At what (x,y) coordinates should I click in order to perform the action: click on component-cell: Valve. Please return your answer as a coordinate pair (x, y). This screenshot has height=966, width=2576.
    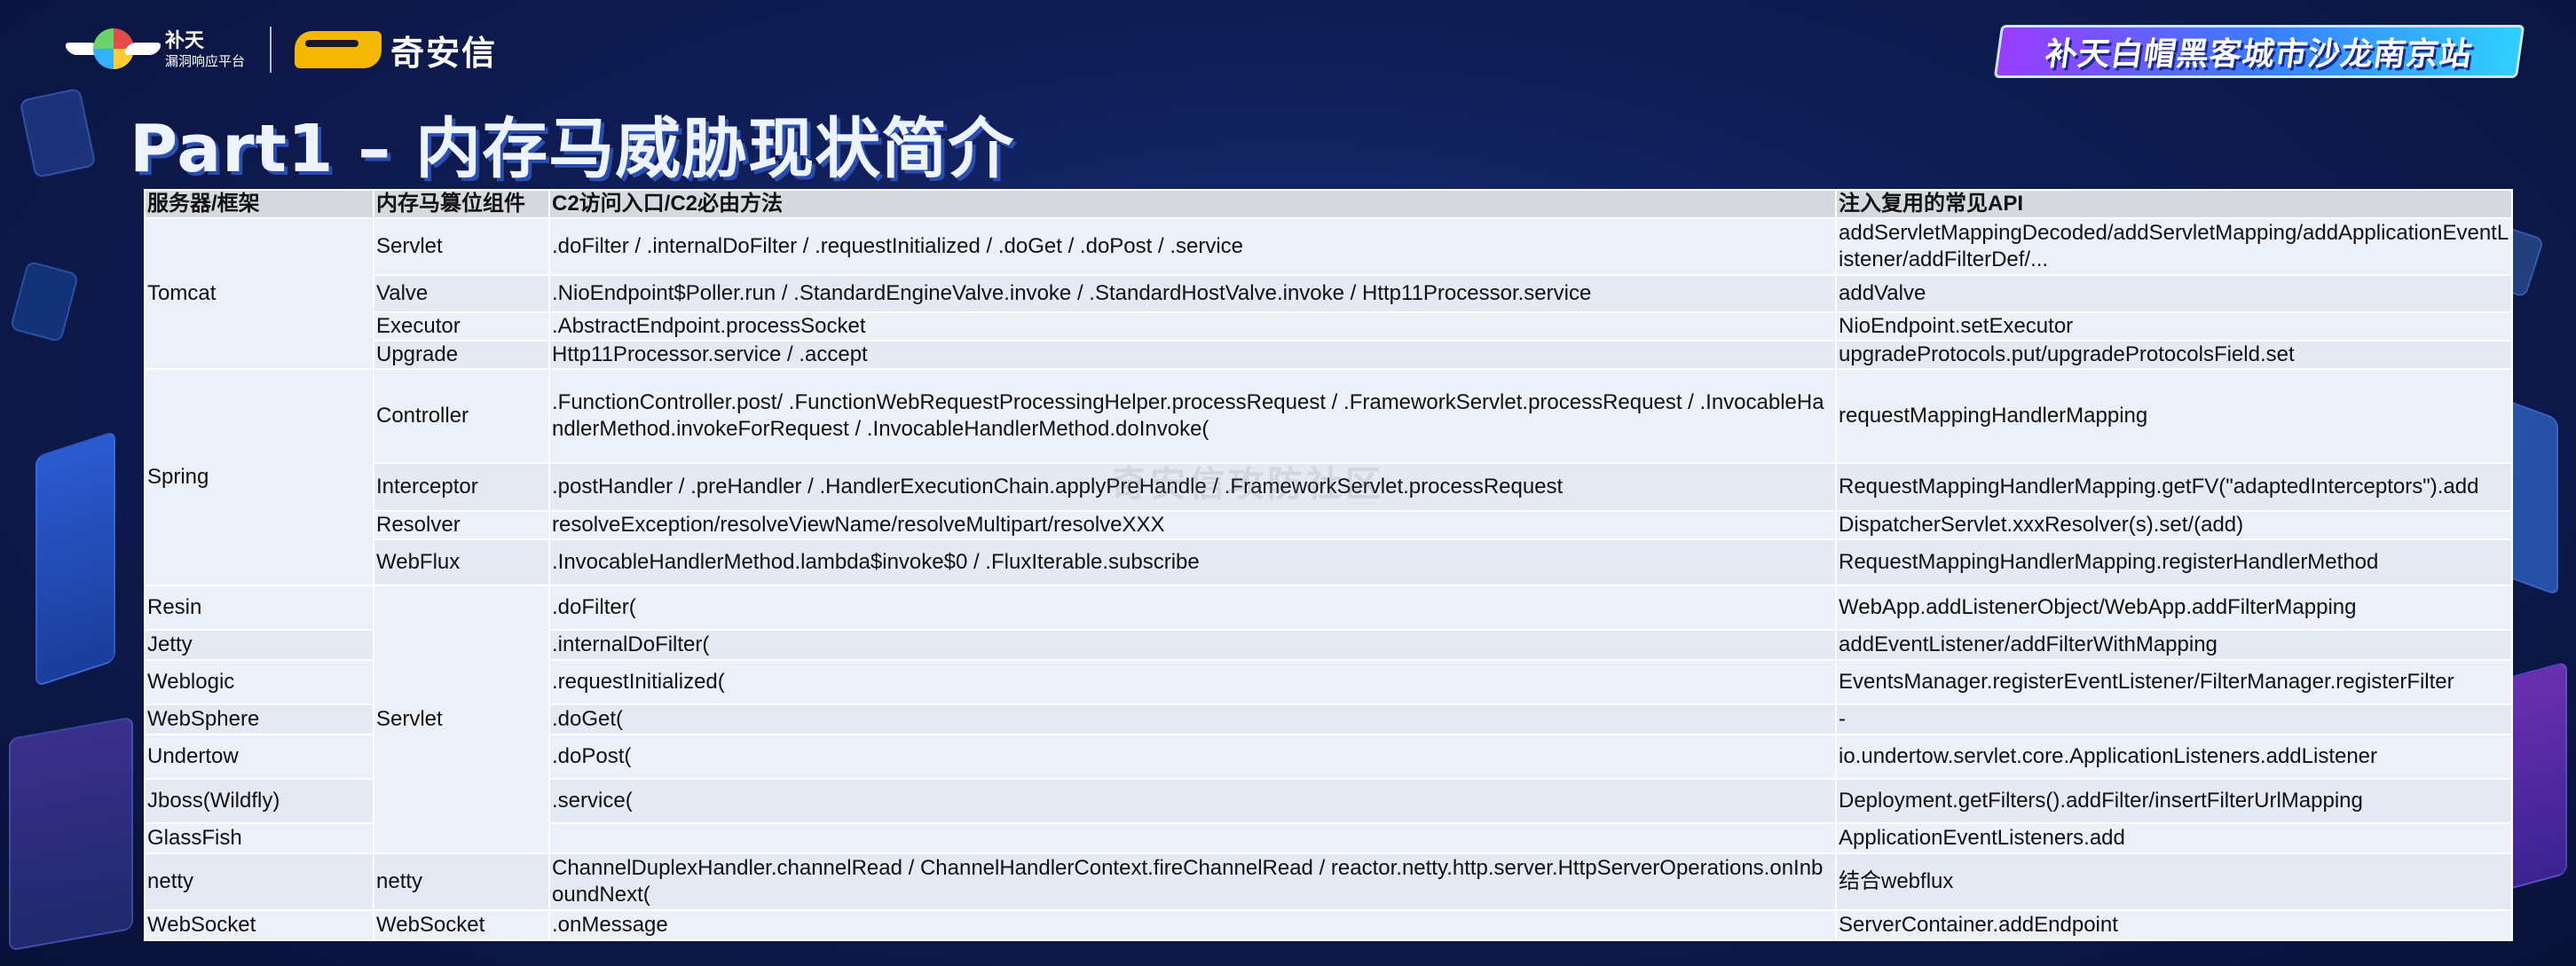
    Looking at the image, I should click on (462, 293).